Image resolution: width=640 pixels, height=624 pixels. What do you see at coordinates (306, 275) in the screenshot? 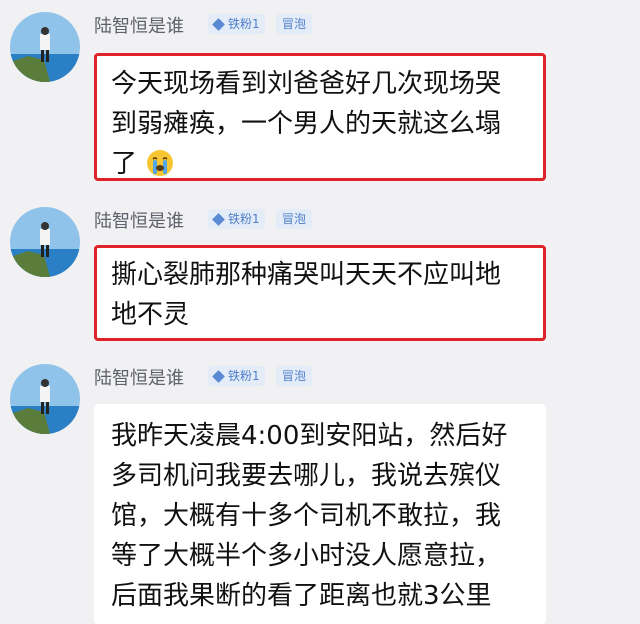
I see `message-line: 撕心裂肺那种痛哭叫天天不应叫地` at bounding box center [306, 275].